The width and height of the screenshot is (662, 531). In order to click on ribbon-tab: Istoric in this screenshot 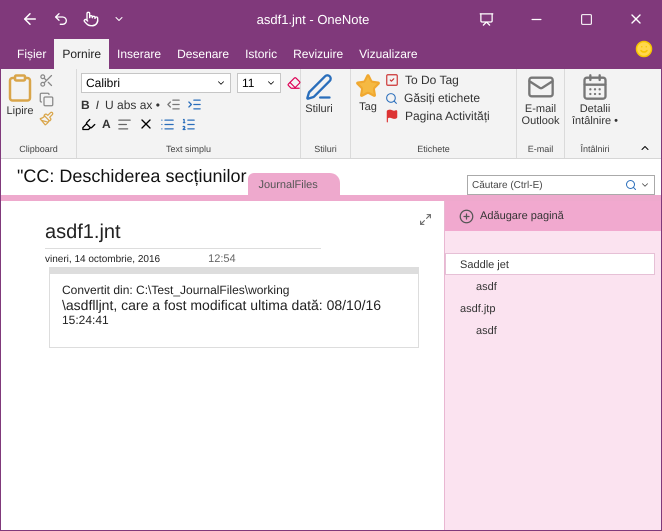, I will do `click(261, 54)`.